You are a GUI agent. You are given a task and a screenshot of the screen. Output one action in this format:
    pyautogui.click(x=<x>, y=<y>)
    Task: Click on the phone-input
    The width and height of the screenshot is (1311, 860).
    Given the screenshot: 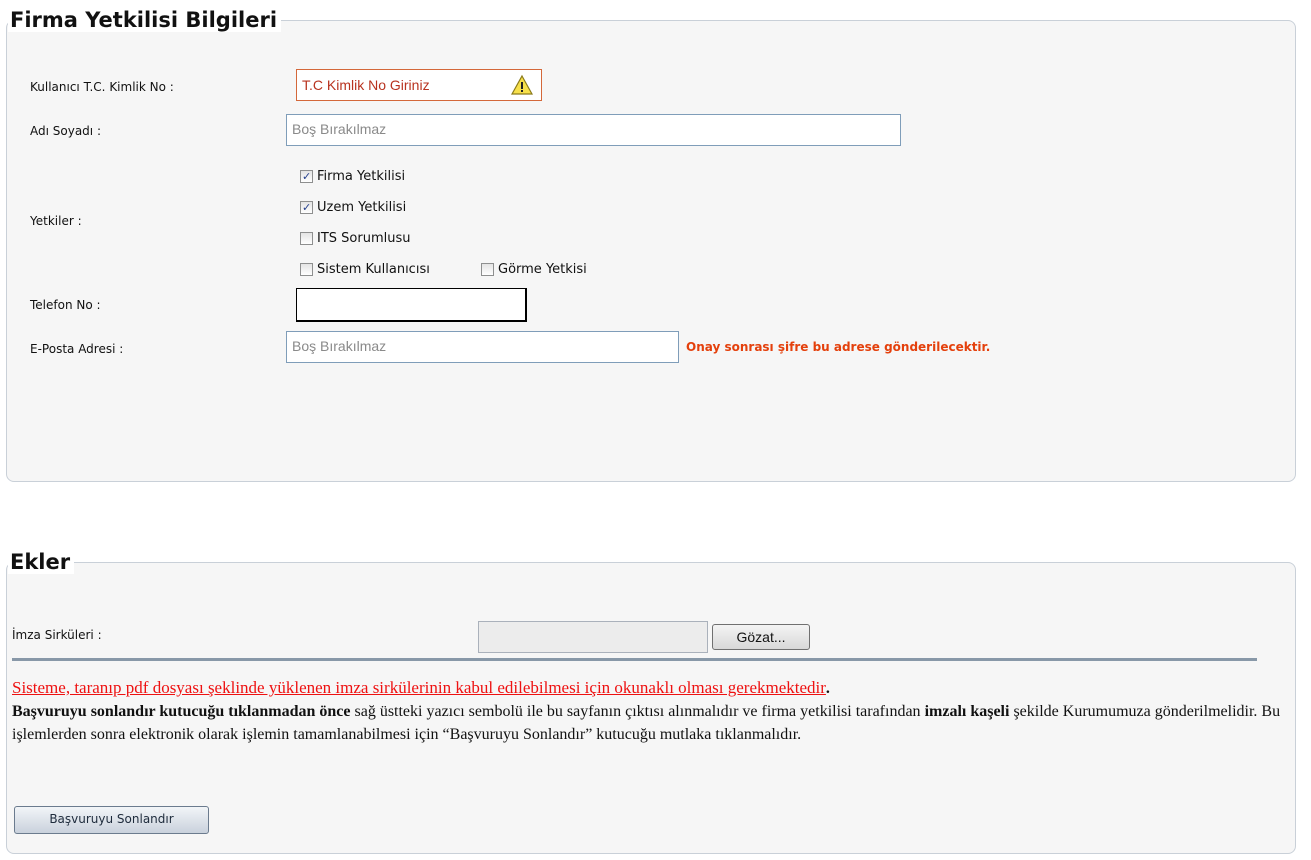 What is the action you would take?
    pyautogui.click(x=411, y=305)
    